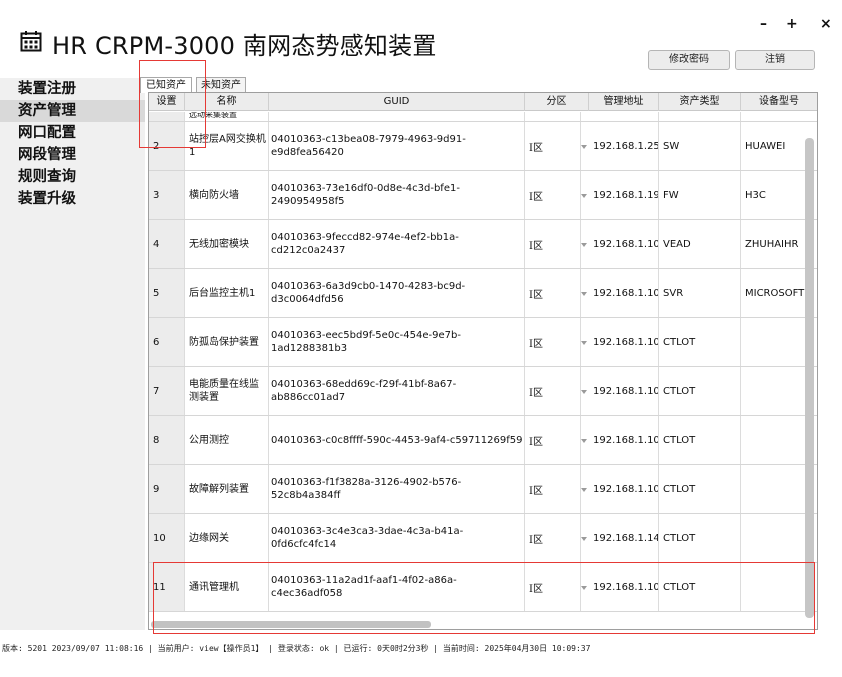 The width and height of the screenshot is (842, 677). What do you see at coordinates (167, 489) in the screenshot?
I see `cell-index: 9` at bounding box center [167, 489].